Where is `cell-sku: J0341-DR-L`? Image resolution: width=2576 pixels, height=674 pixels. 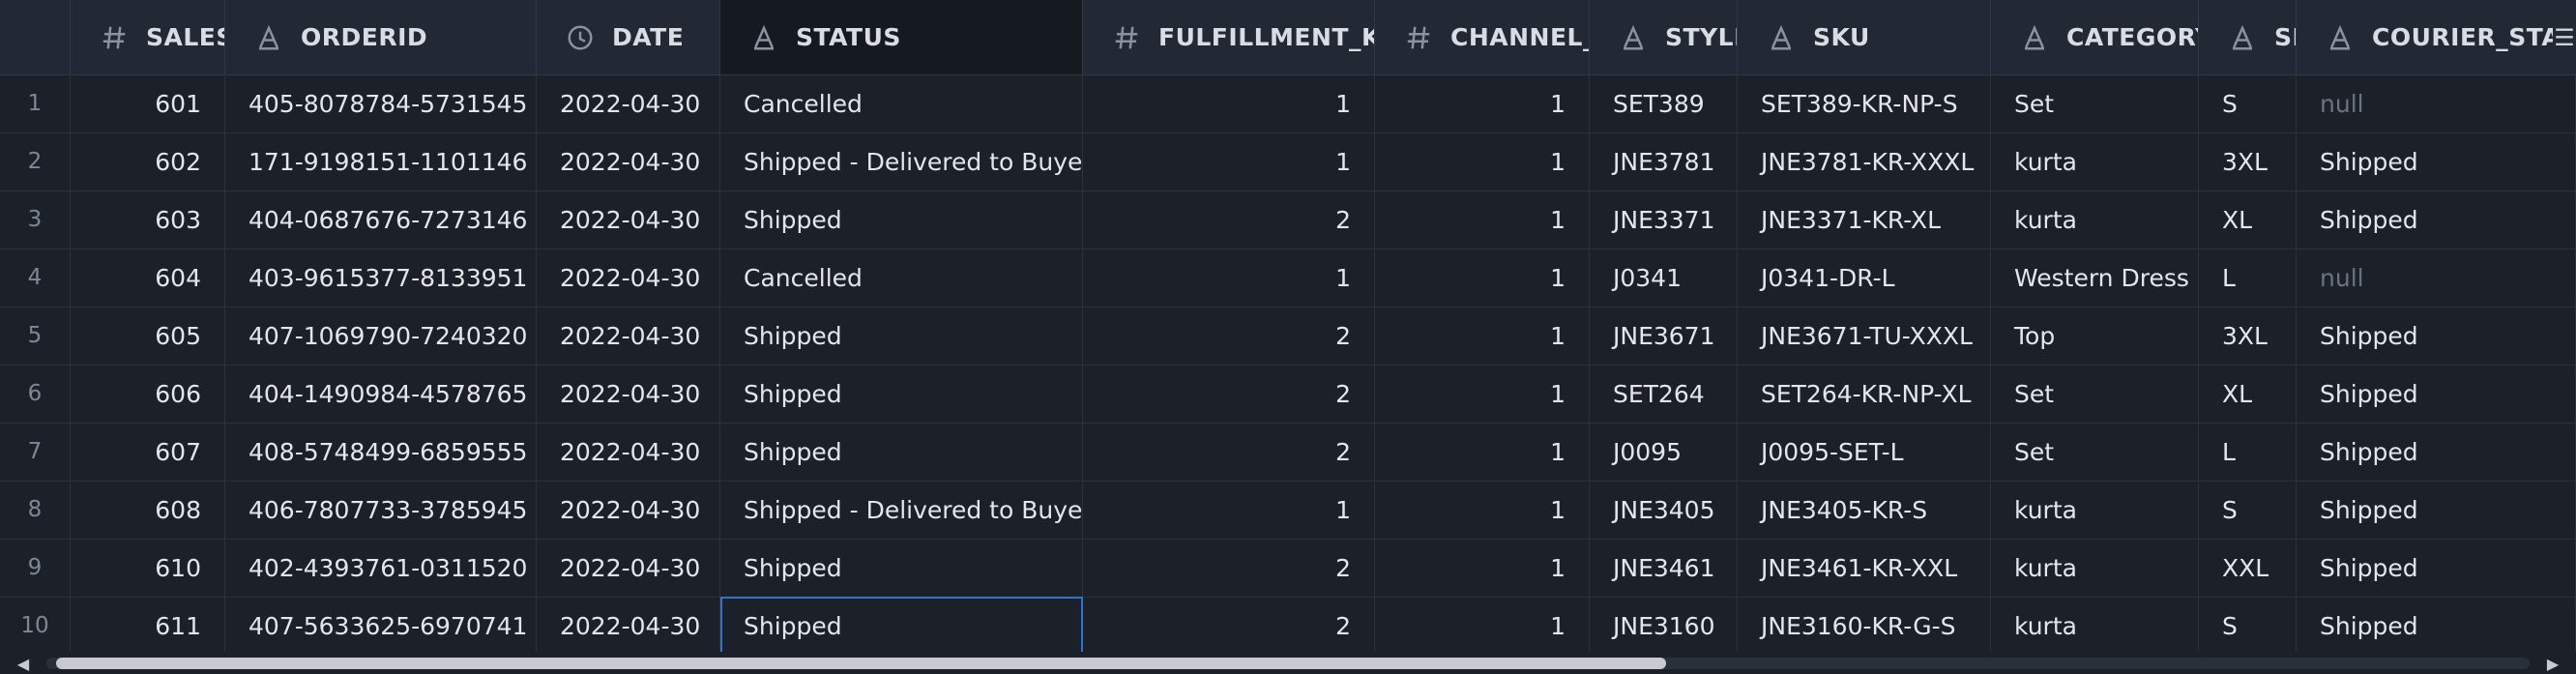 cell-sku: J0341-DR-L is located at coordinates (1864, 278).